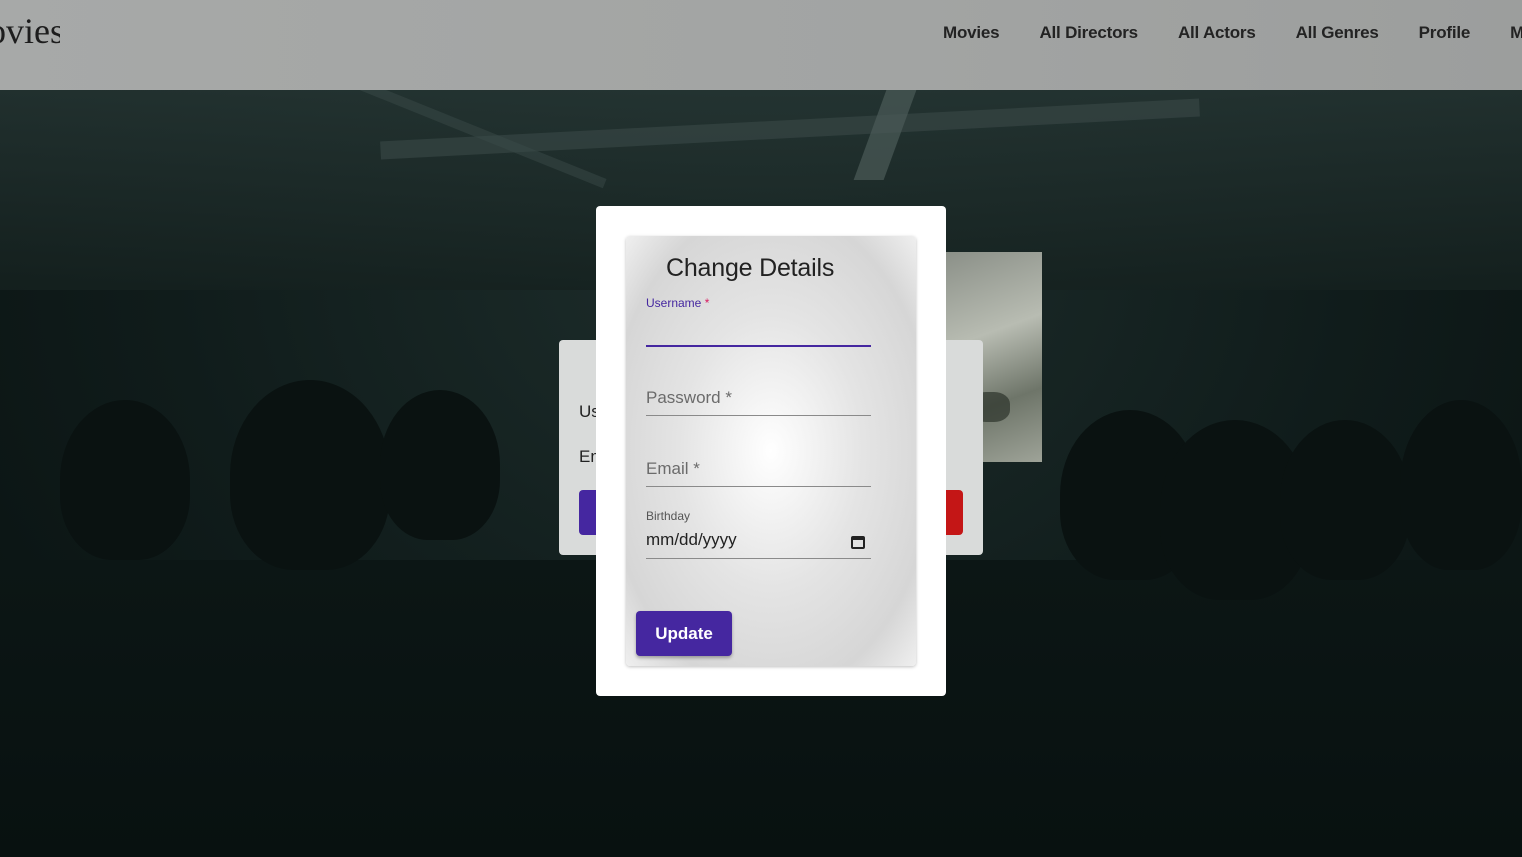 The image size is (1522, 857). What do you see at coordinates (750, 268) in the screenshot?
I see `modal-title: Change Details` at bounding box center [750, 268].